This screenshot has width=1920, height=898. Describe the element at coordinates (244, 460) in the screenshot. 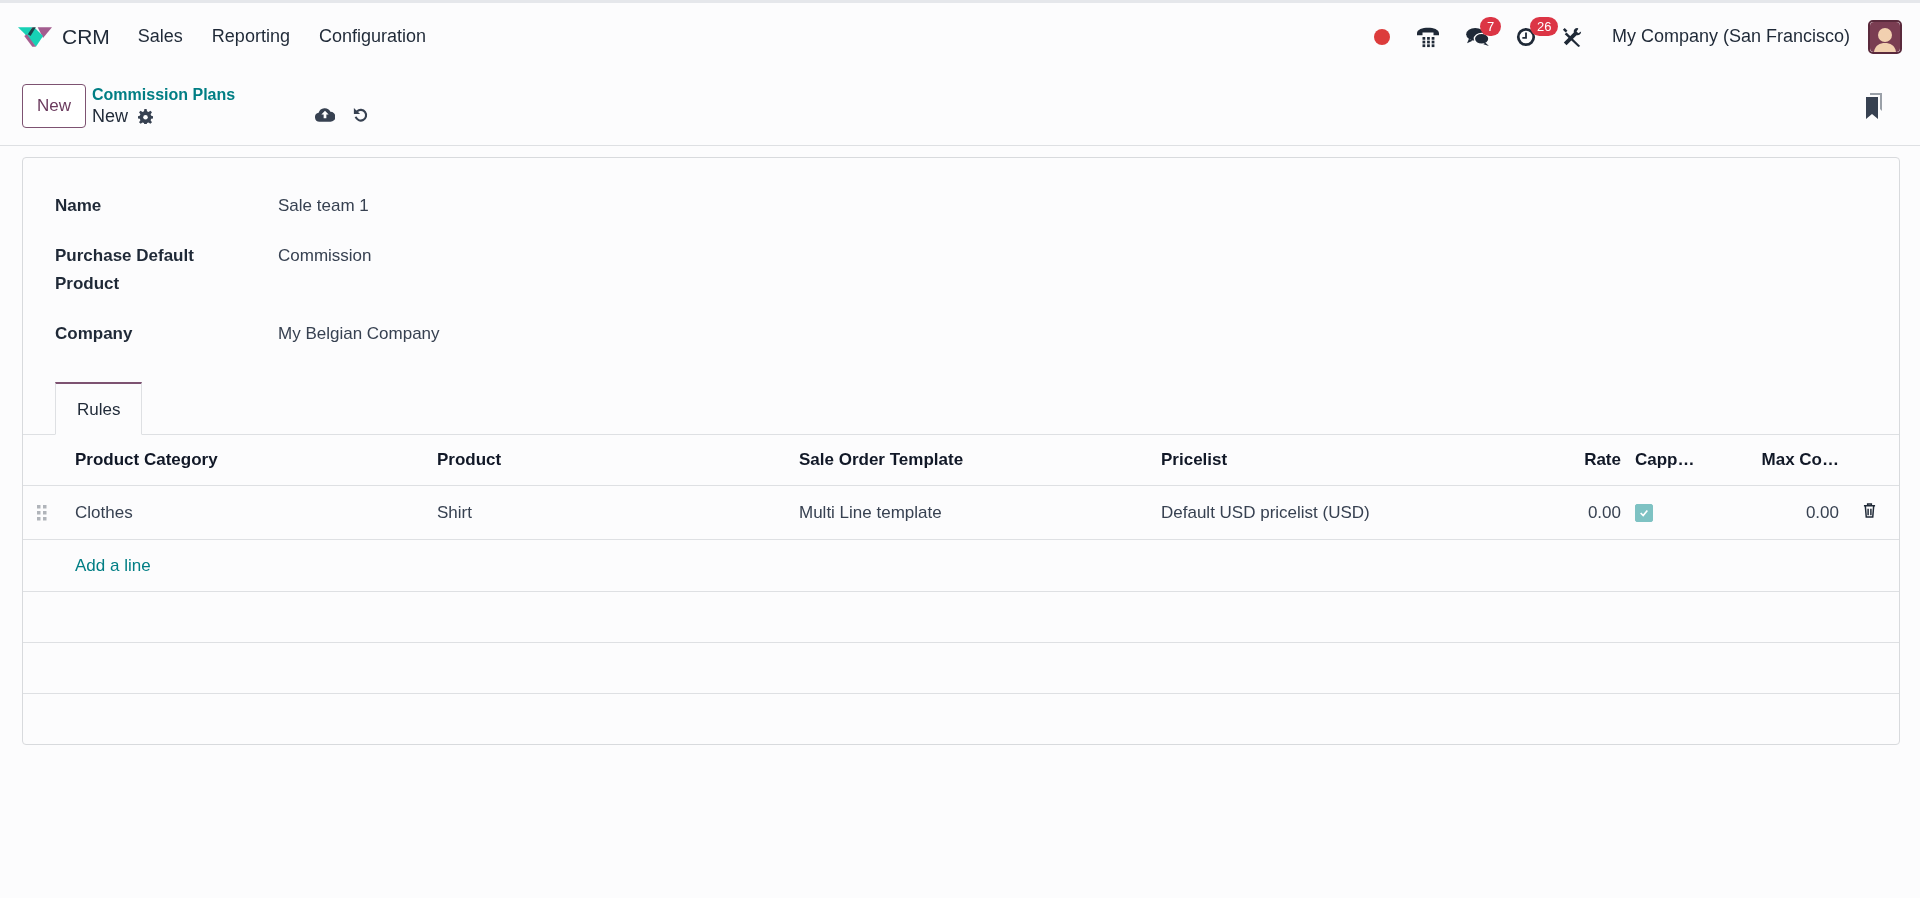

I see `column-header: Product Category` at that location.